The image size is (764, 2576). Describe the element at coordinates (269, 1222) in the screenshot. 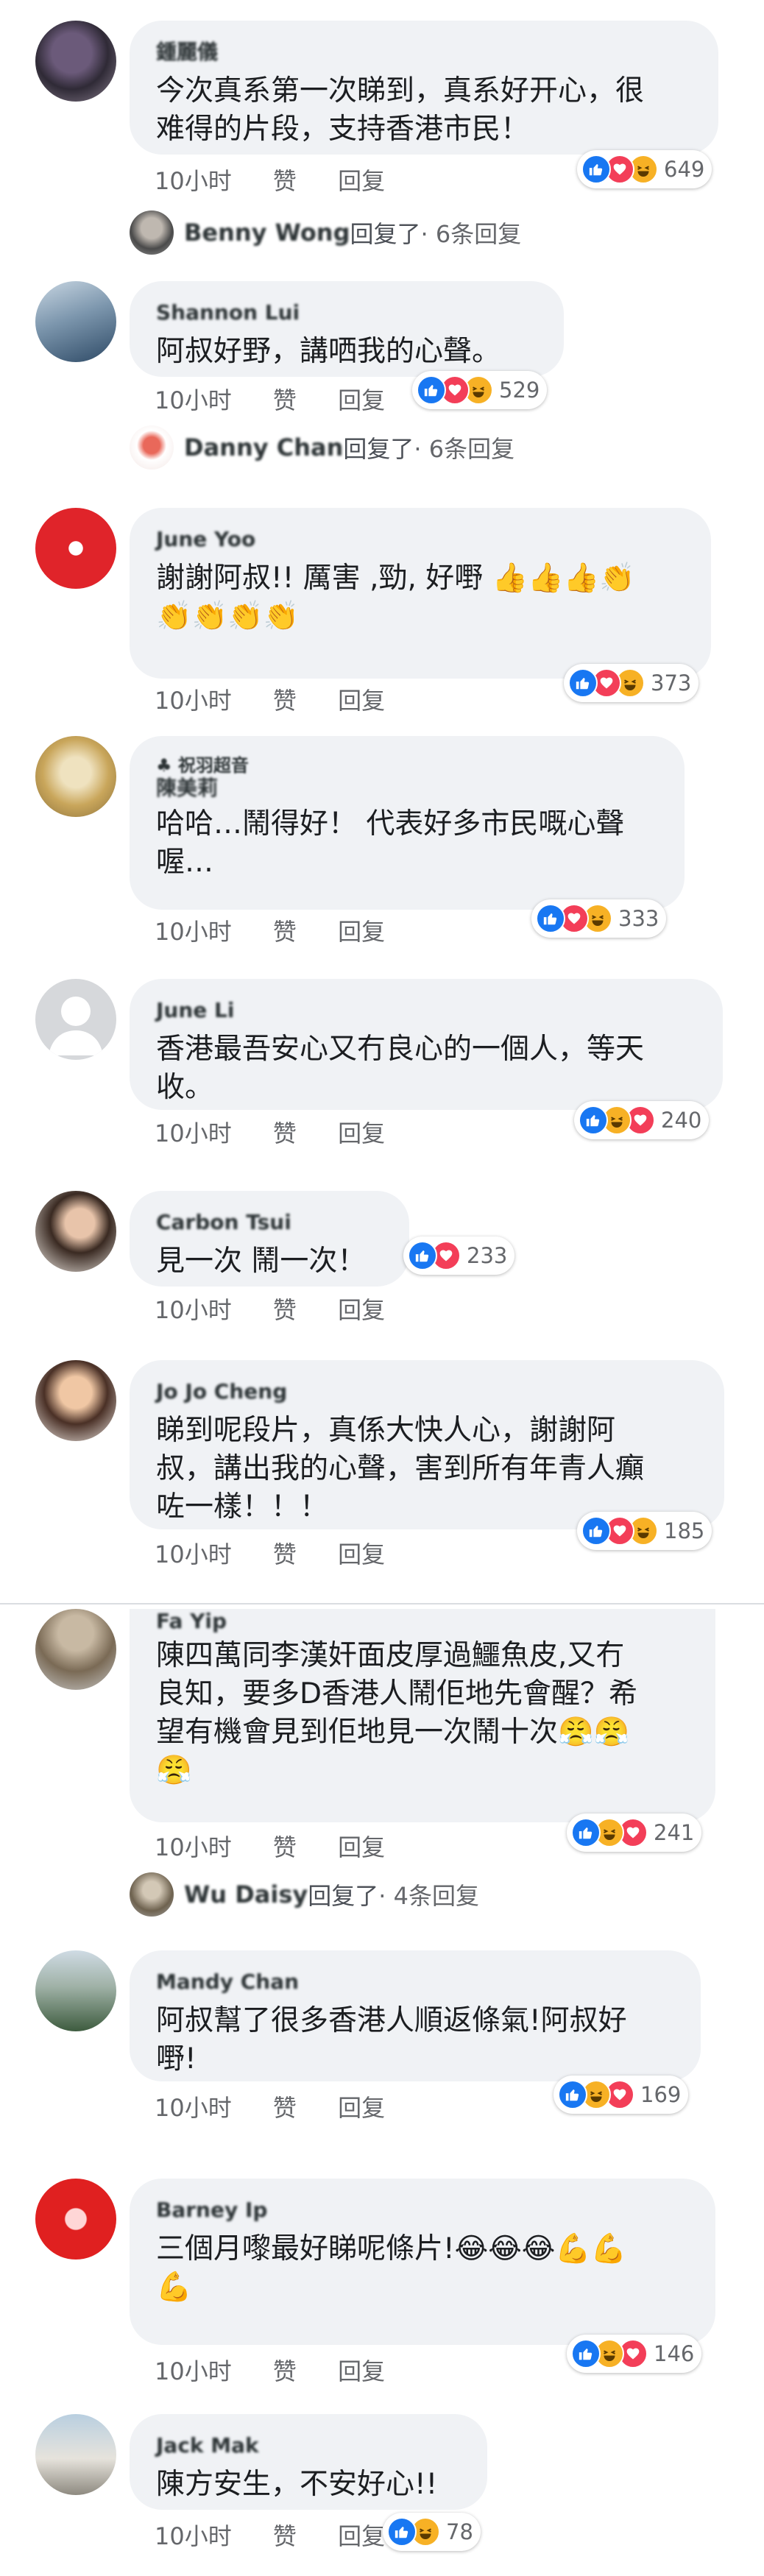

I see `comment-author: Carbon Tsui` at that location.